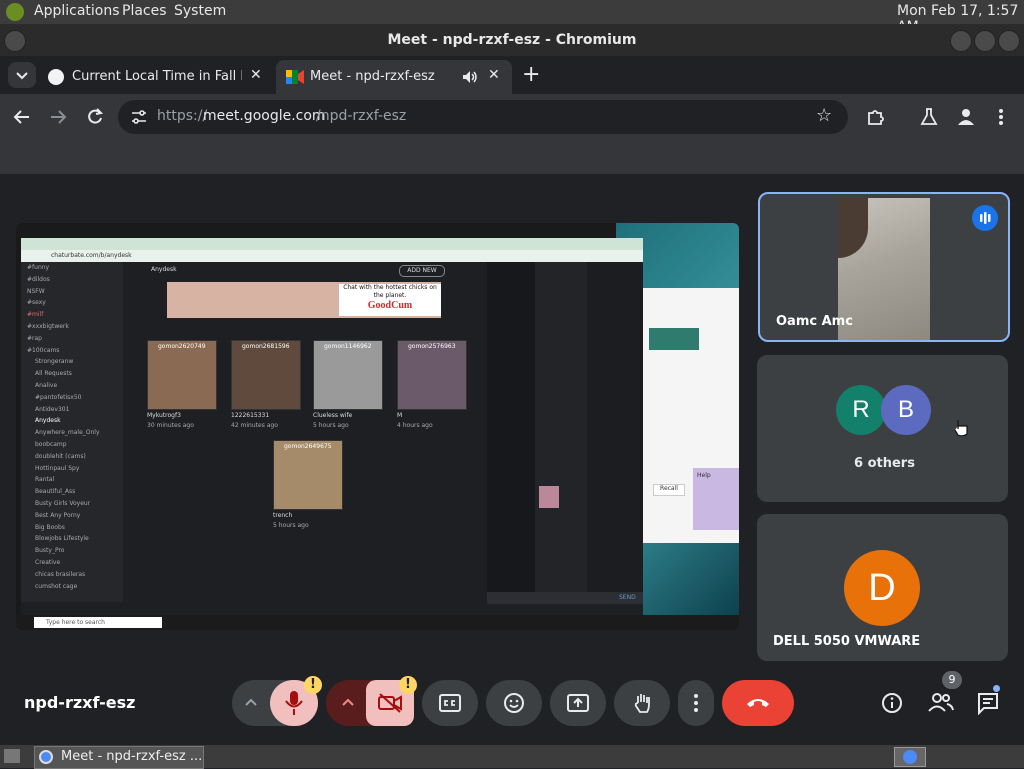 Image resolution: width=1024 pixels, height=769 pixels. What do you see at coordinates (483, 117) in the screenshot?
I see `address-bar: https:// meet.google.com /npd-rzxf-esz ☆` at bounding box center [483, 117].